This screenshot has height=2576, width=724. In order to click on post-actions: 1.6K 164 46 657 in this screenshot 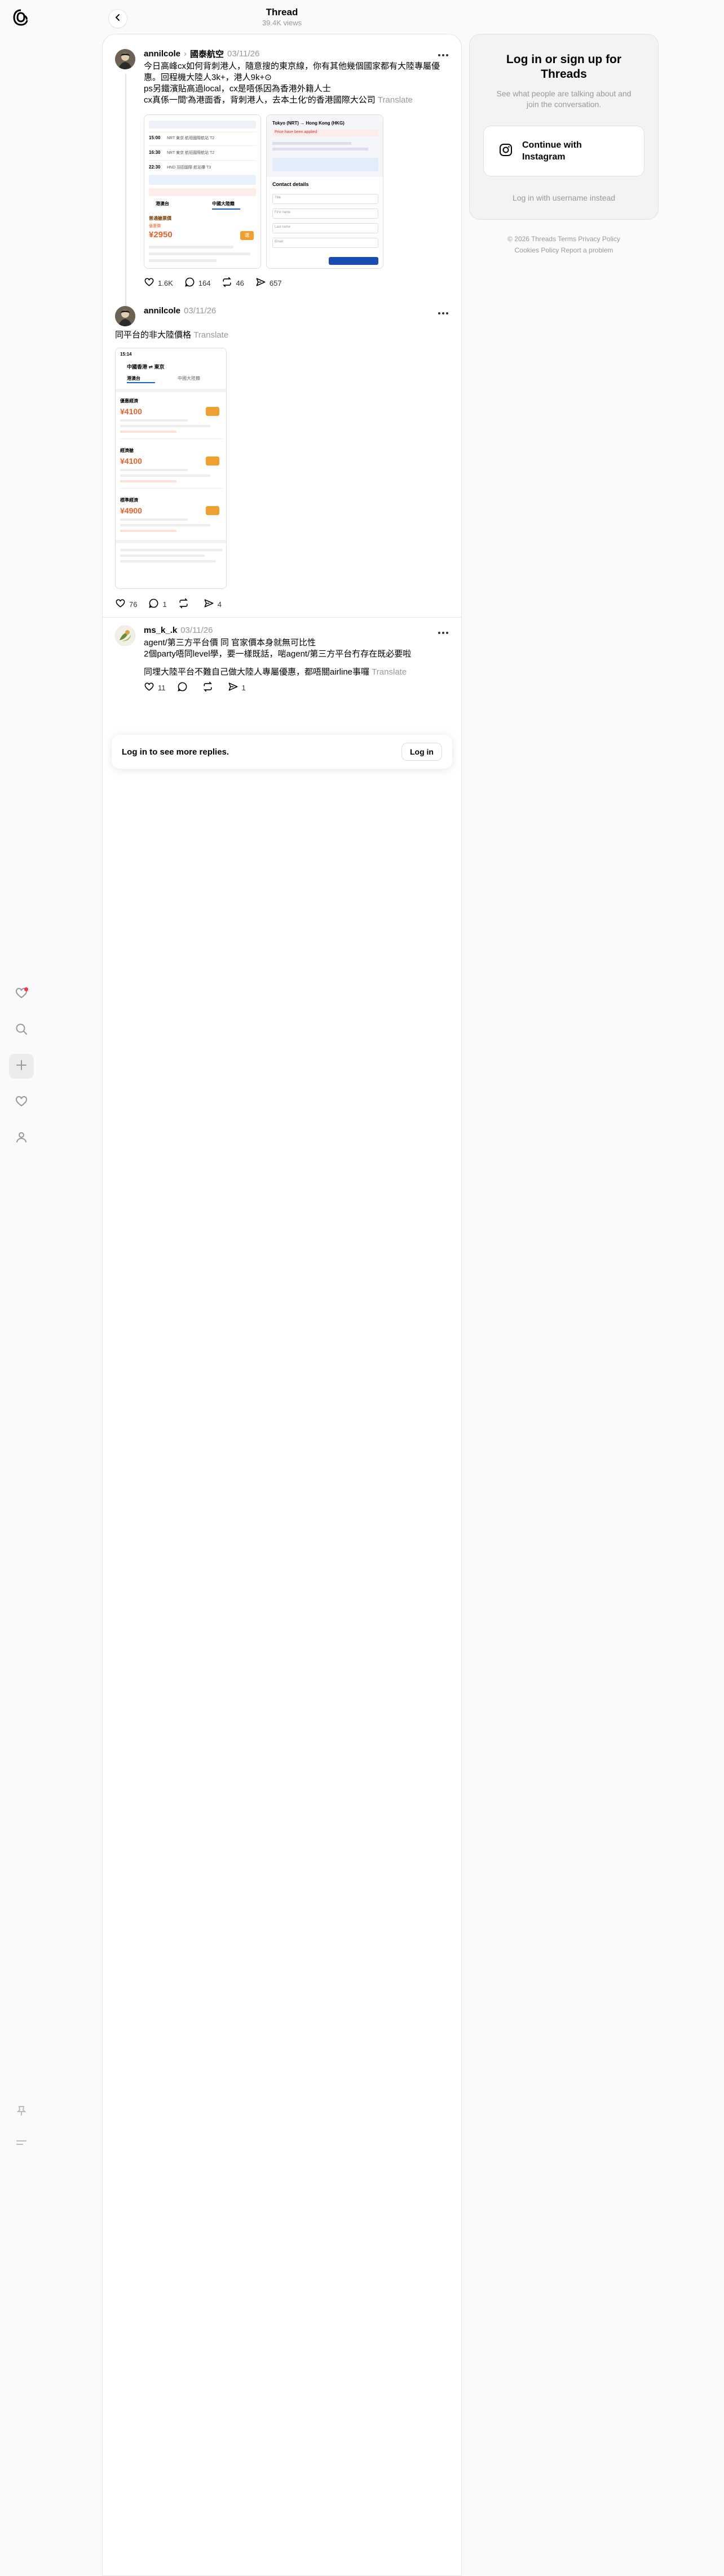, I will do `click(213, 283)`.